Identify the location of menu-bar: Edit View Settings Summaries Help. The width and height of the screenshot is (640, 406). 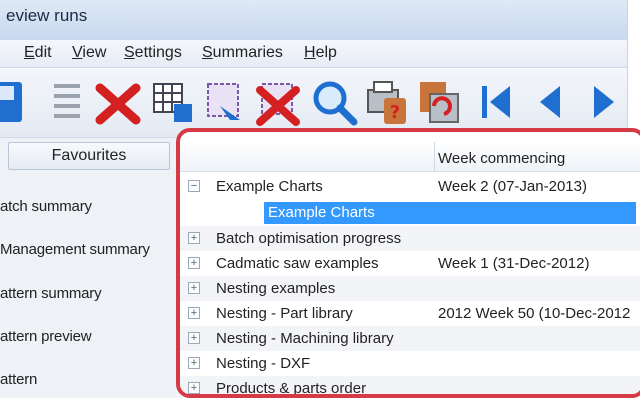
(313, 54).